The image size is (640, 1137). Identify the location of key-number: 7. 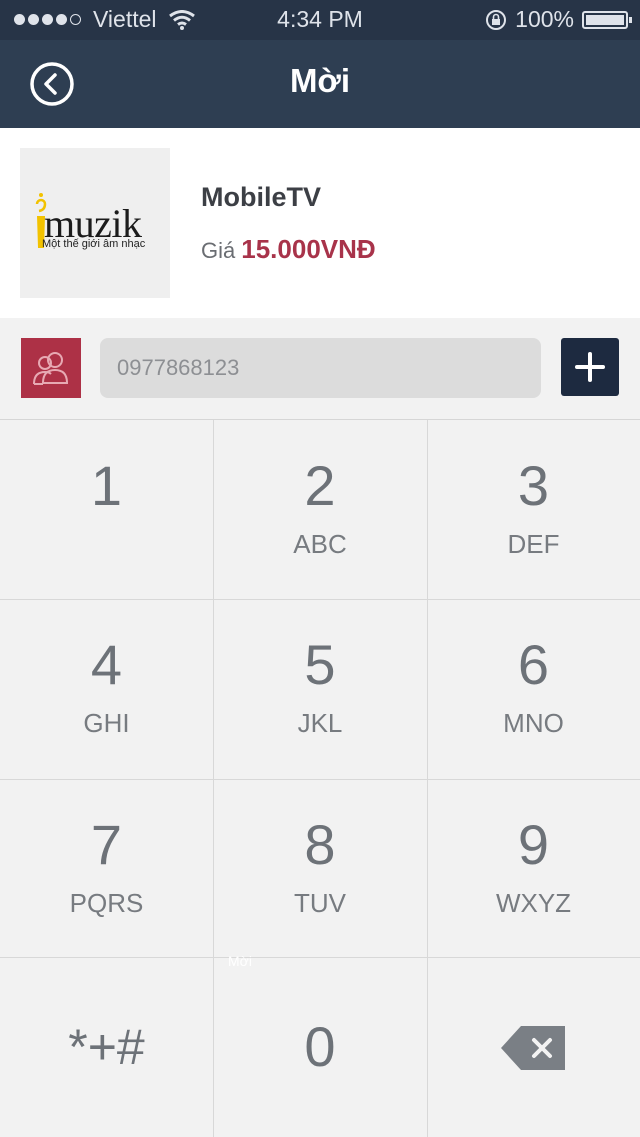
(106, 844).